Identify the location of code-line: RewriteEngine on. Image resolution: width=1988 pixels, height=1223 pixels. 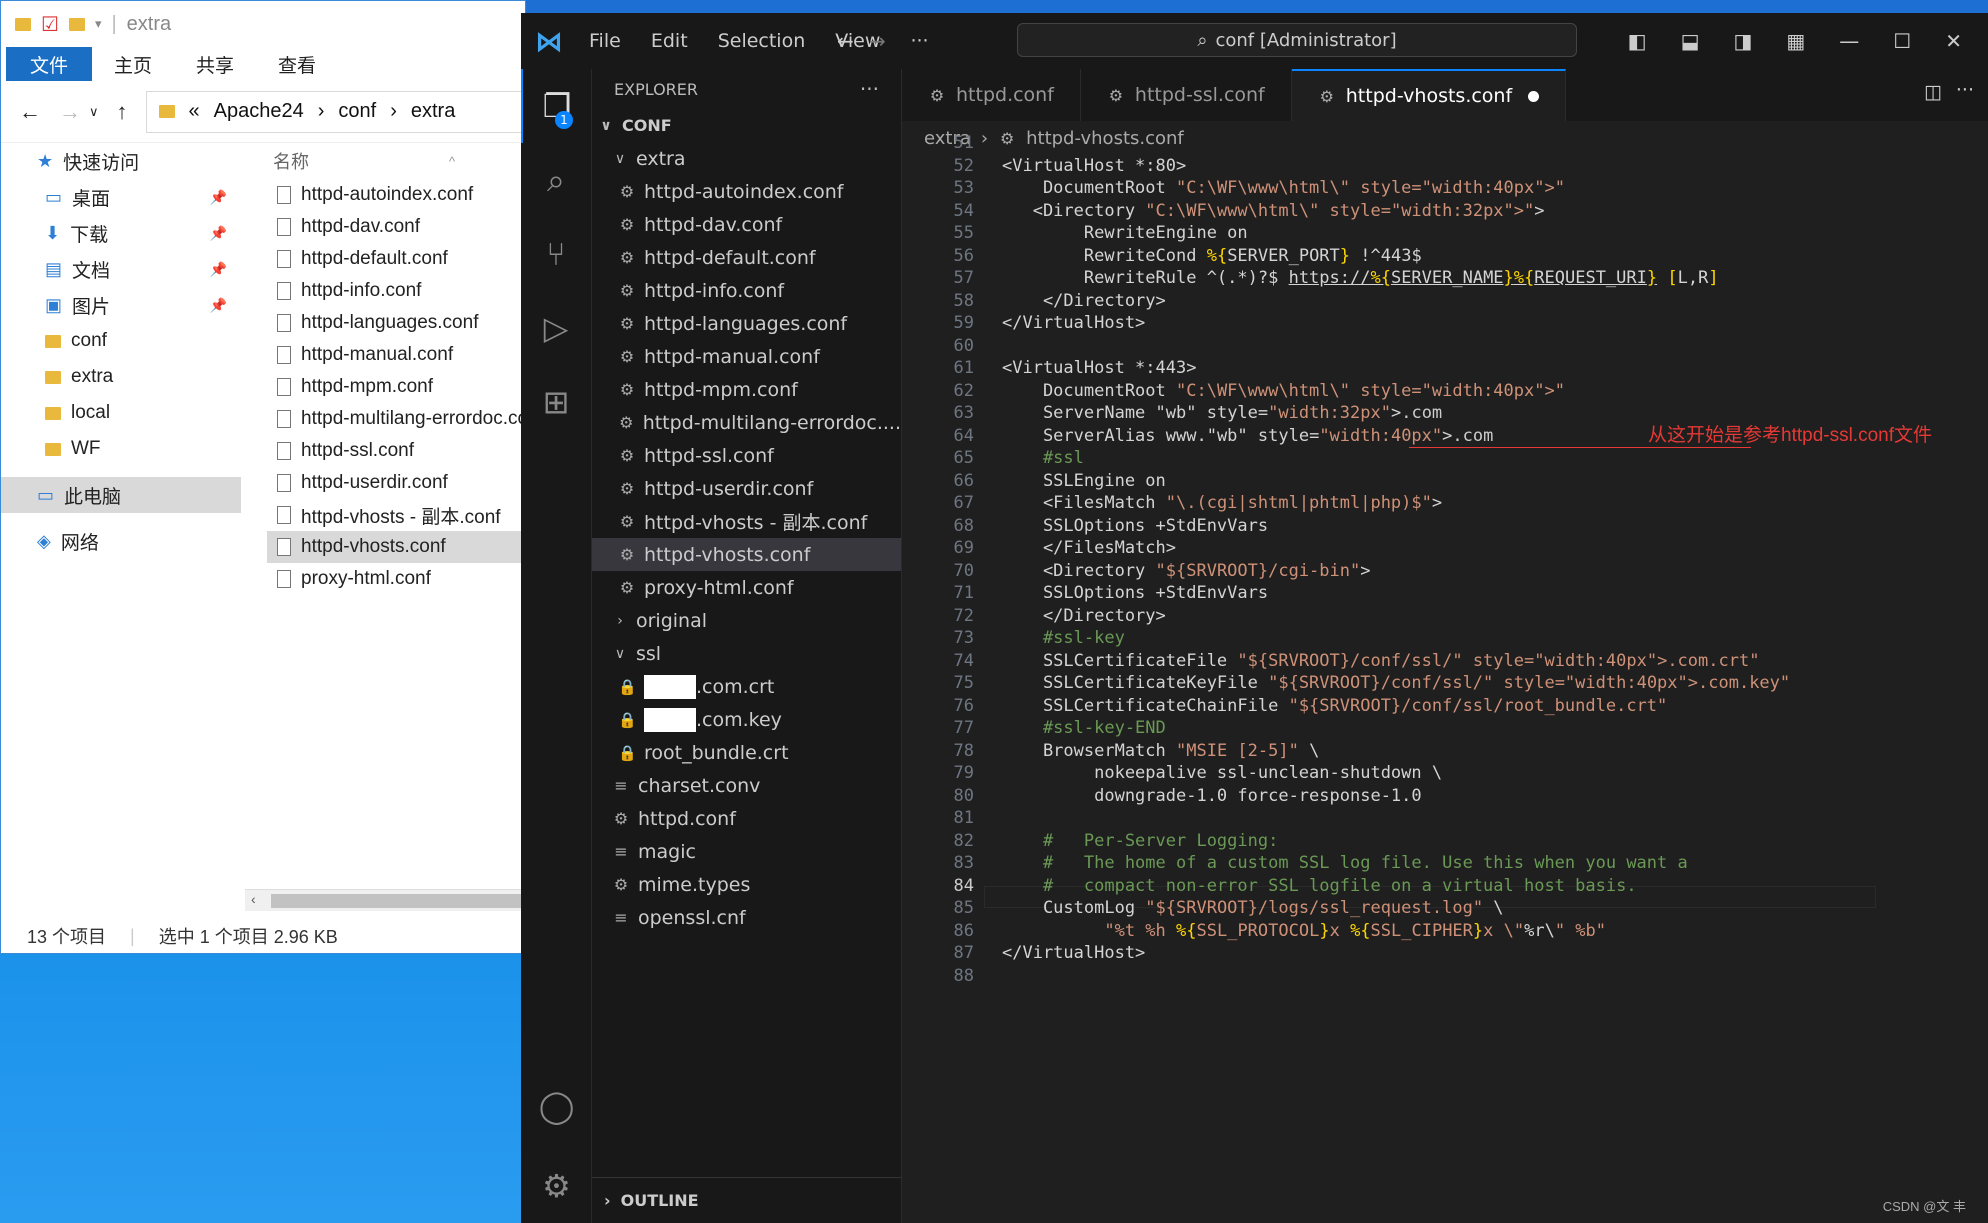
(1125, 233).